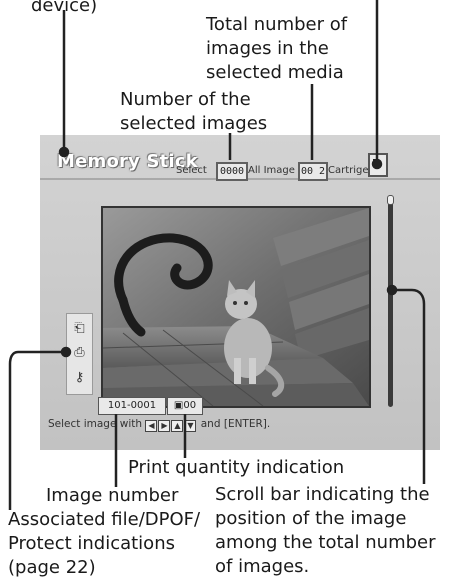 Image resolution: width=450 pixels, height=587 pixels. What do you see at coordinates (151, 426) in the screenshot?
I see `left-arrow-key-icon: ◀` at bounding box center [151, 426].